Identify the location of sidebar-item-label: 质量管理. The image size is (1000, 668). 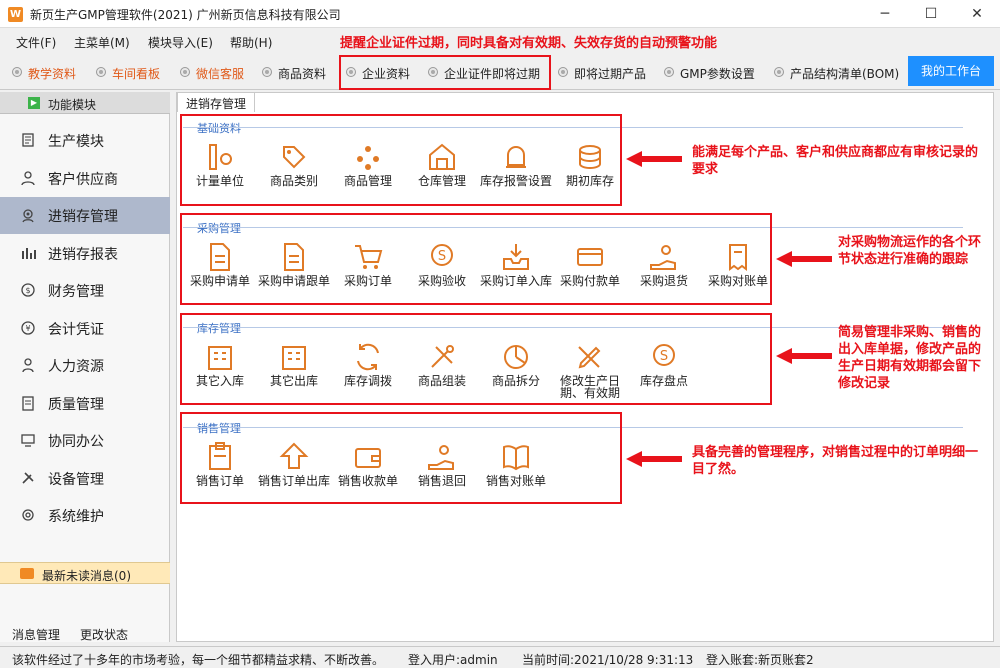
(76, 404).